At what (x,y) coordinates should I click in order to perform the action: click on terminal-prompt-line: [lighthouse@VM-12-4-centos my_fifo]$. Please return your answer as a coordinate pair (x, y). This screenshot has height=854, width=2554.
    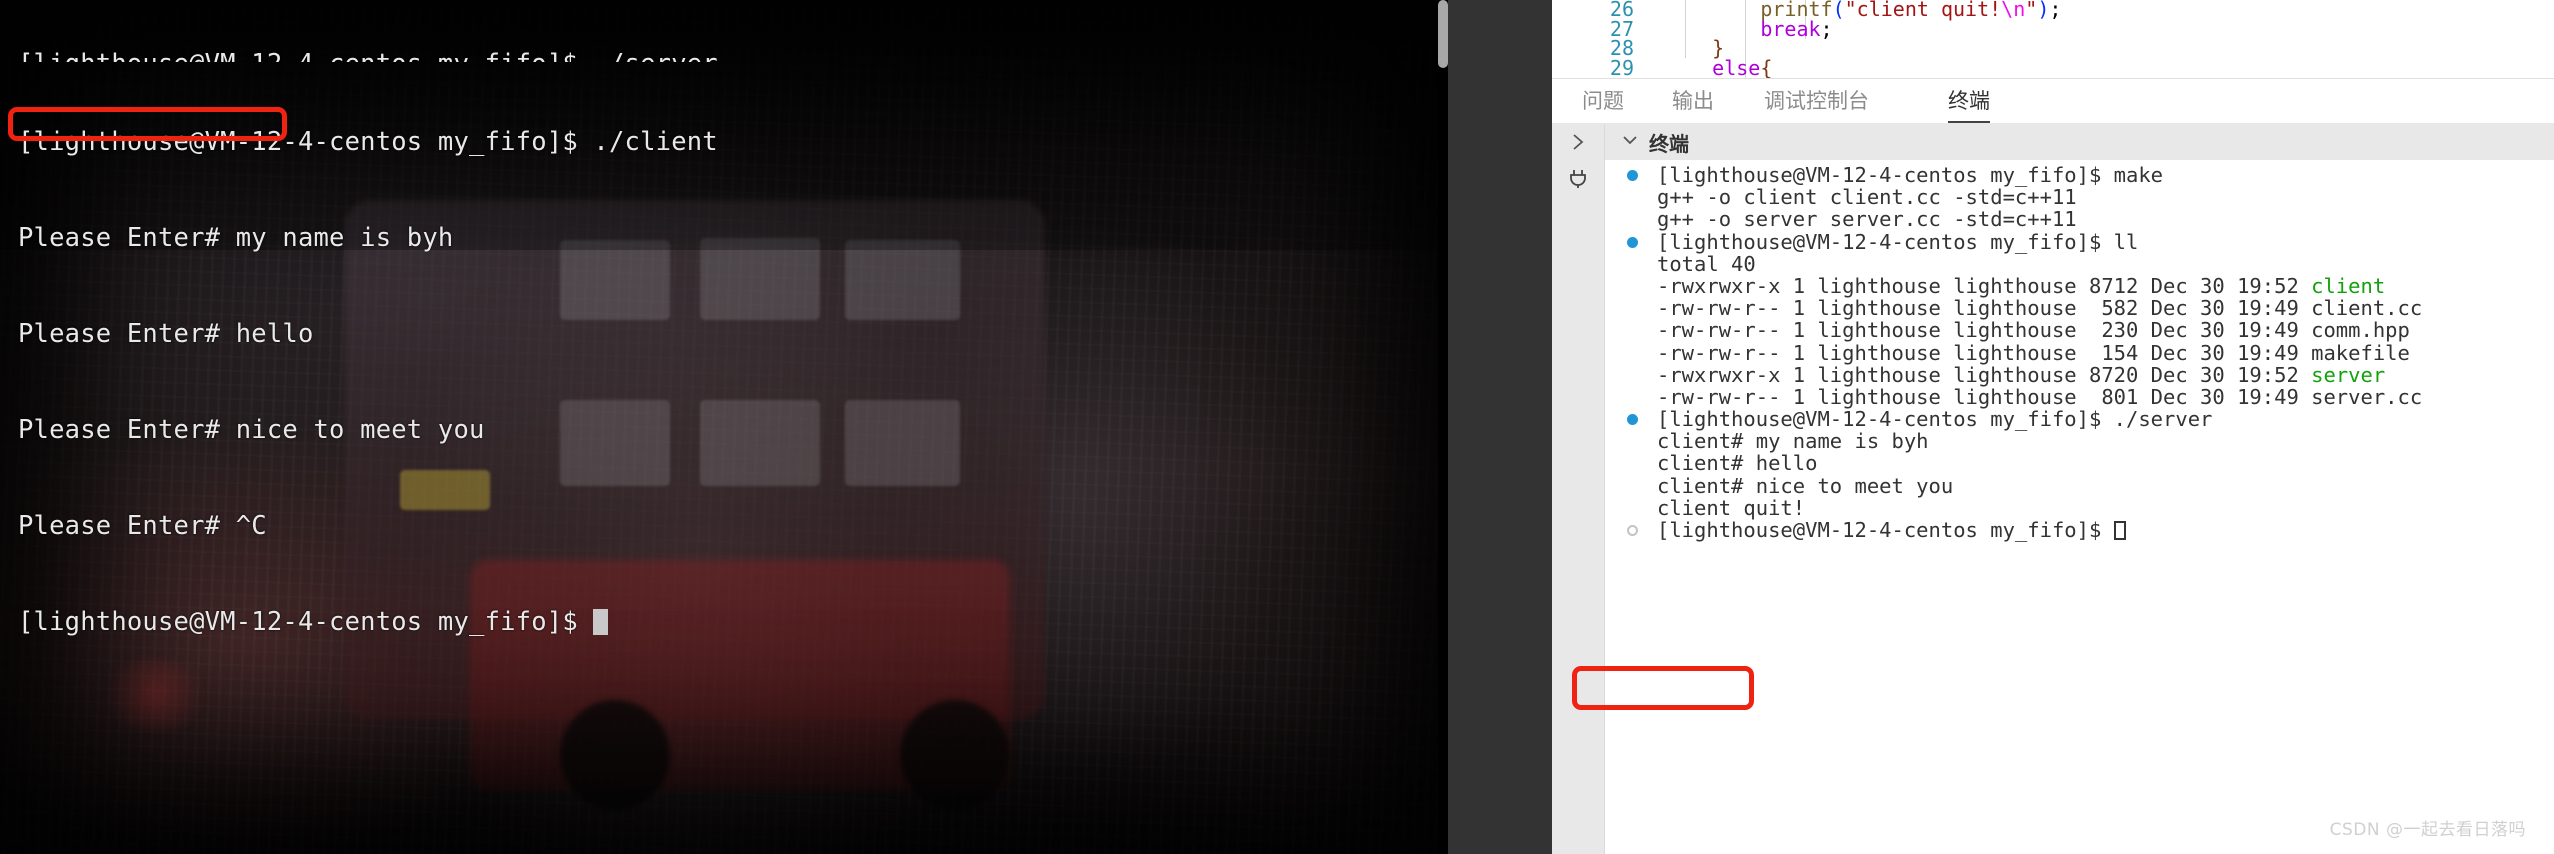
    Looking at the image, I should click on (730, 622).